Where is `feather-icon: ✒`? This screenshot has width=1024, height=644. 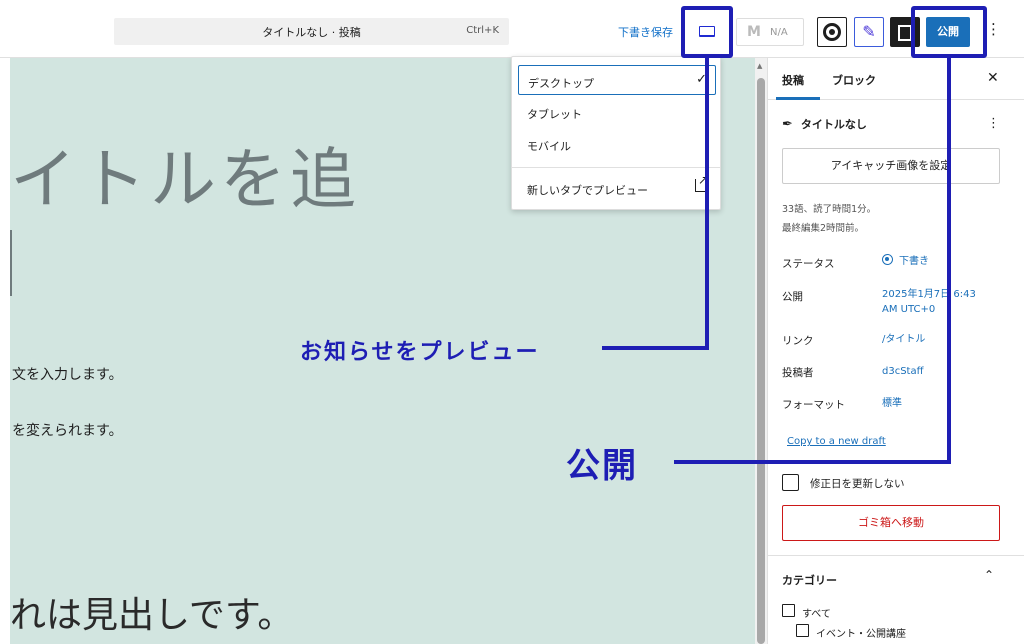
feather-icon: ✒ is located at coordinates (787, 124).